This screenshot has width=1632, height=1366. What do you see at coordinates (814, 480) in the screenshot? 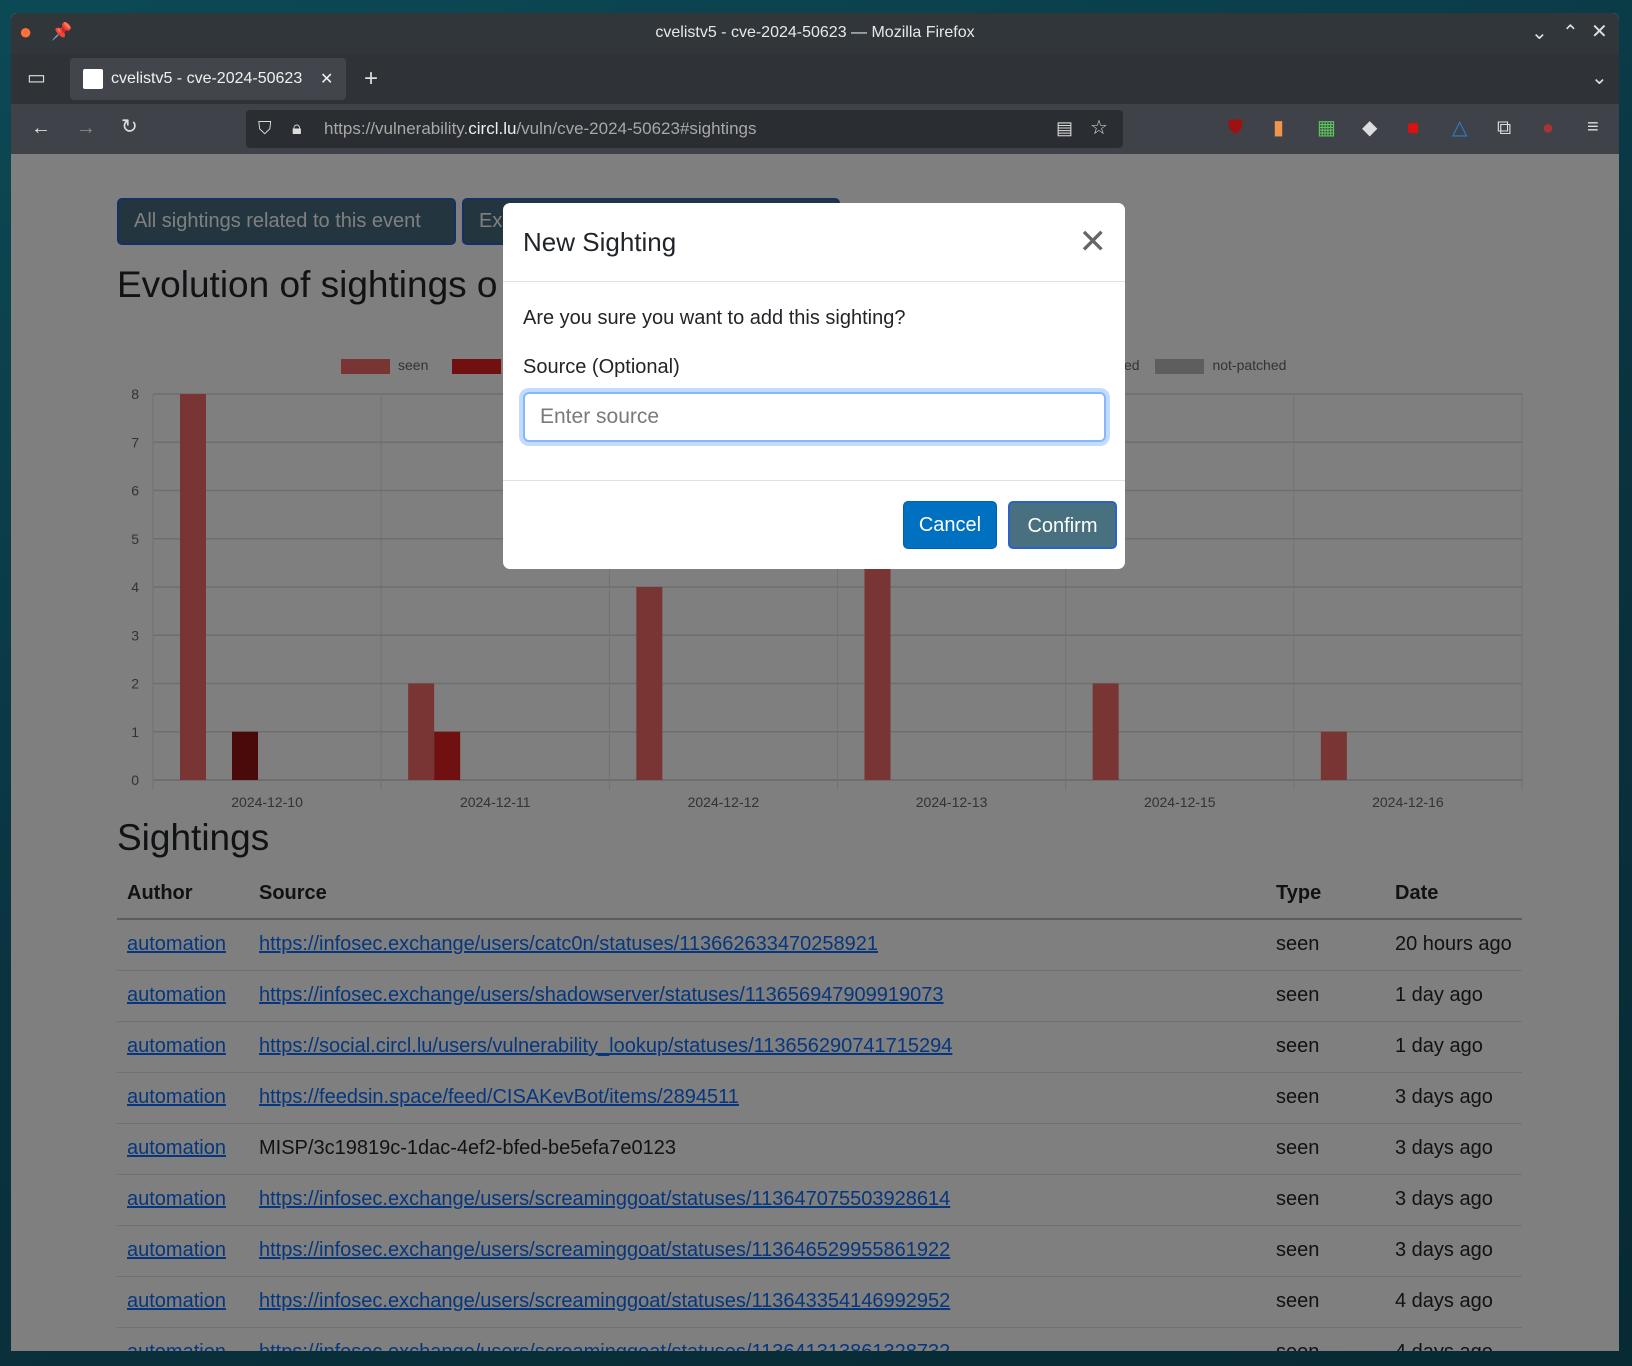
I see `modal-footer-divider` at bounding box center [814, 480].